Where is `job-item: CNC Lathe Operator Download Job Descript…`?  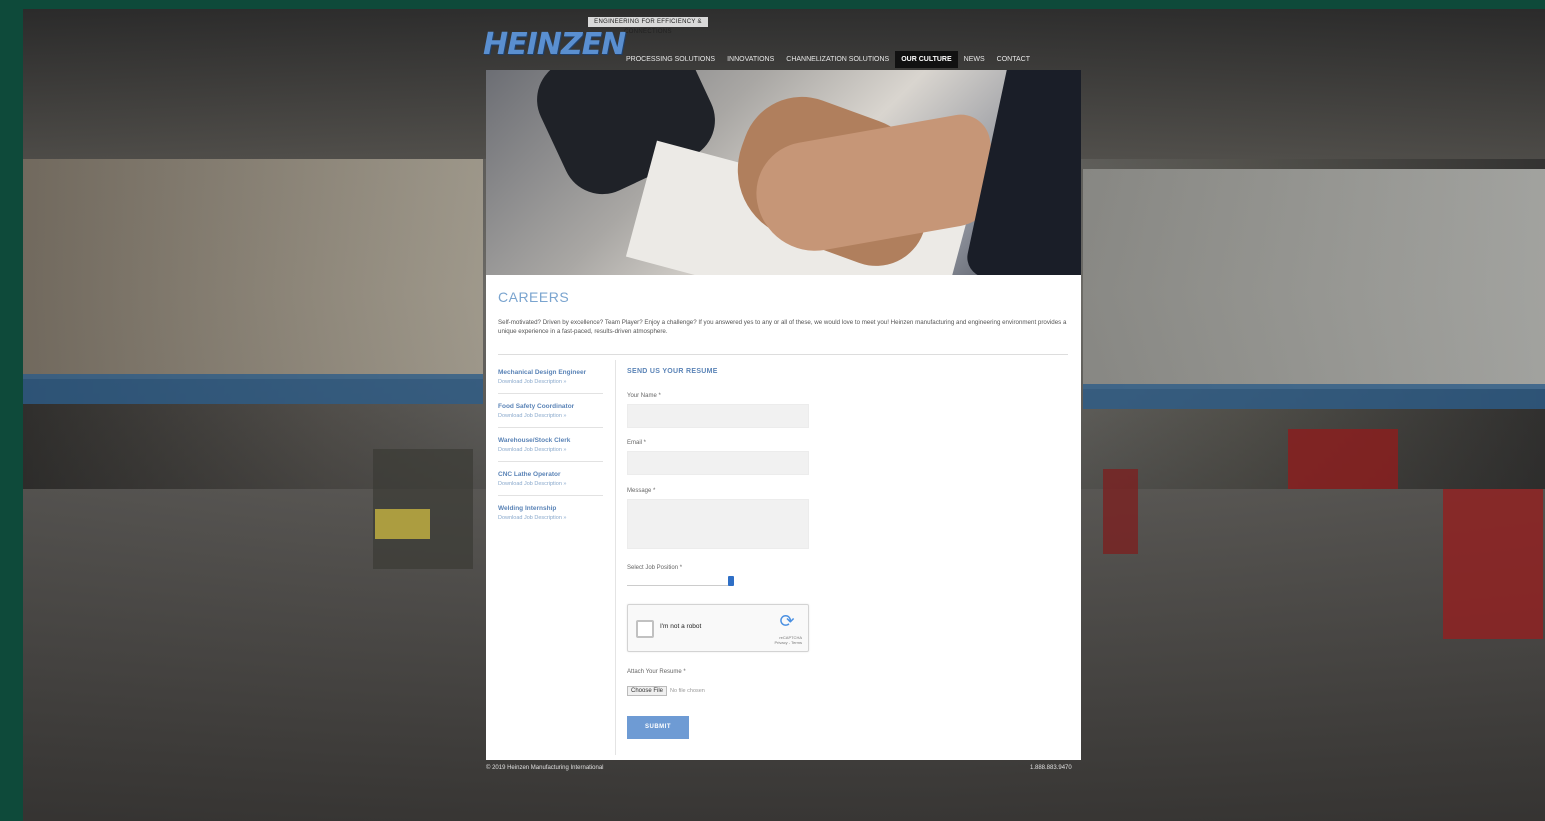
job-item: CNC Lathe Operator Download Job Descript… is located at coordinates (550, 482).